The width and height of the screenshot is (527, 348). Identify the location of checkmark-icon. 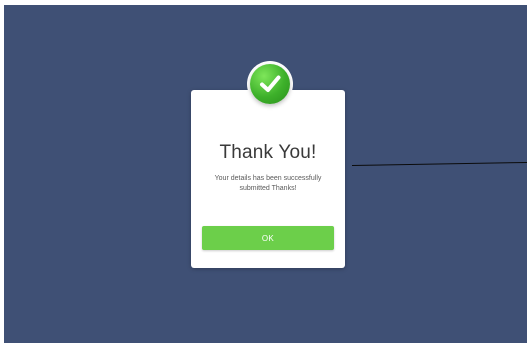
(270, 83).